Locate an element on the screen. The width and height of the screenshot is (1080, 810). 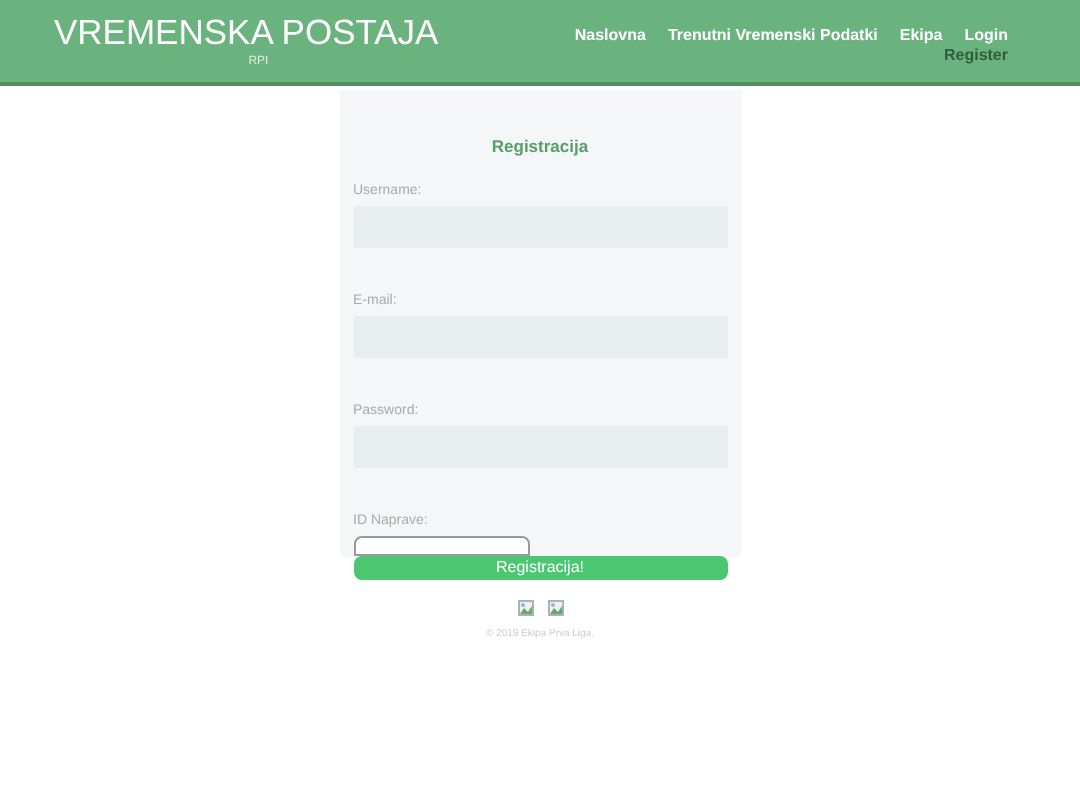
nav-link: Trenutni Vremenski Podatki is located at coordinates (772, 36).